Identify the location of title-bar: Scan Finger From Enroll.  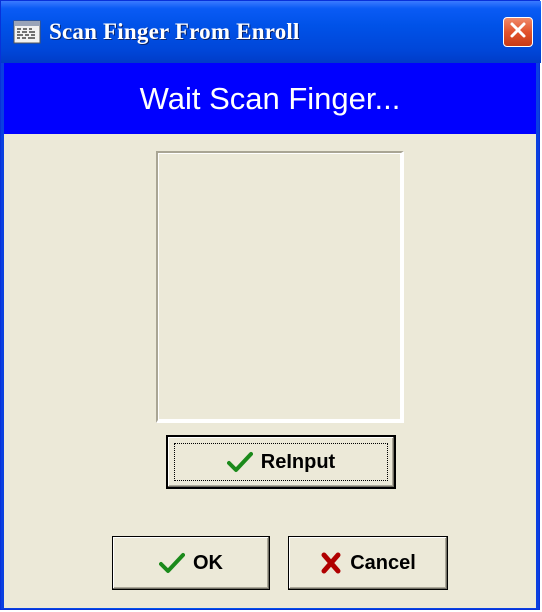
(271, 32).